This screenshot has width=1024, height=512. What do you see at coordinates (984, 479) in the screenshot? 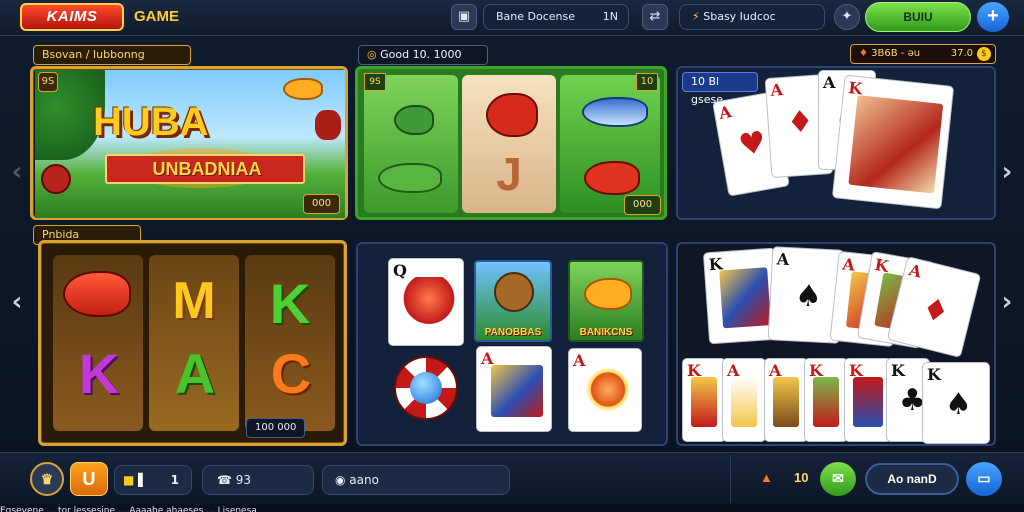
I see `camera-icon: ▭` at bounding box center [984, 479].